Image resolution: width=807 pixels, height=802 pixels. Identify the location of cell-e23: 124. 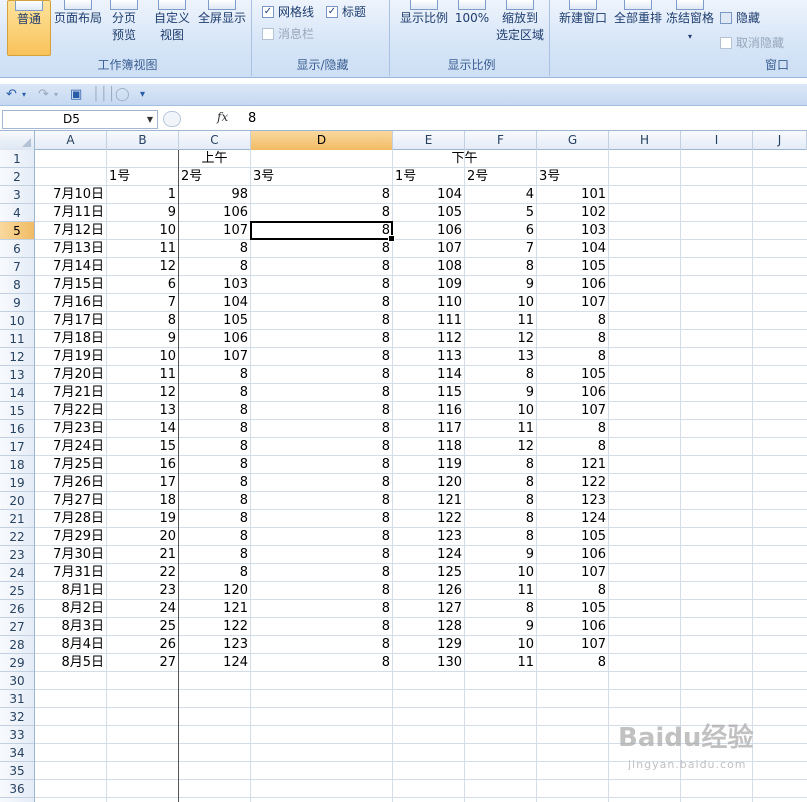
(428, 555).